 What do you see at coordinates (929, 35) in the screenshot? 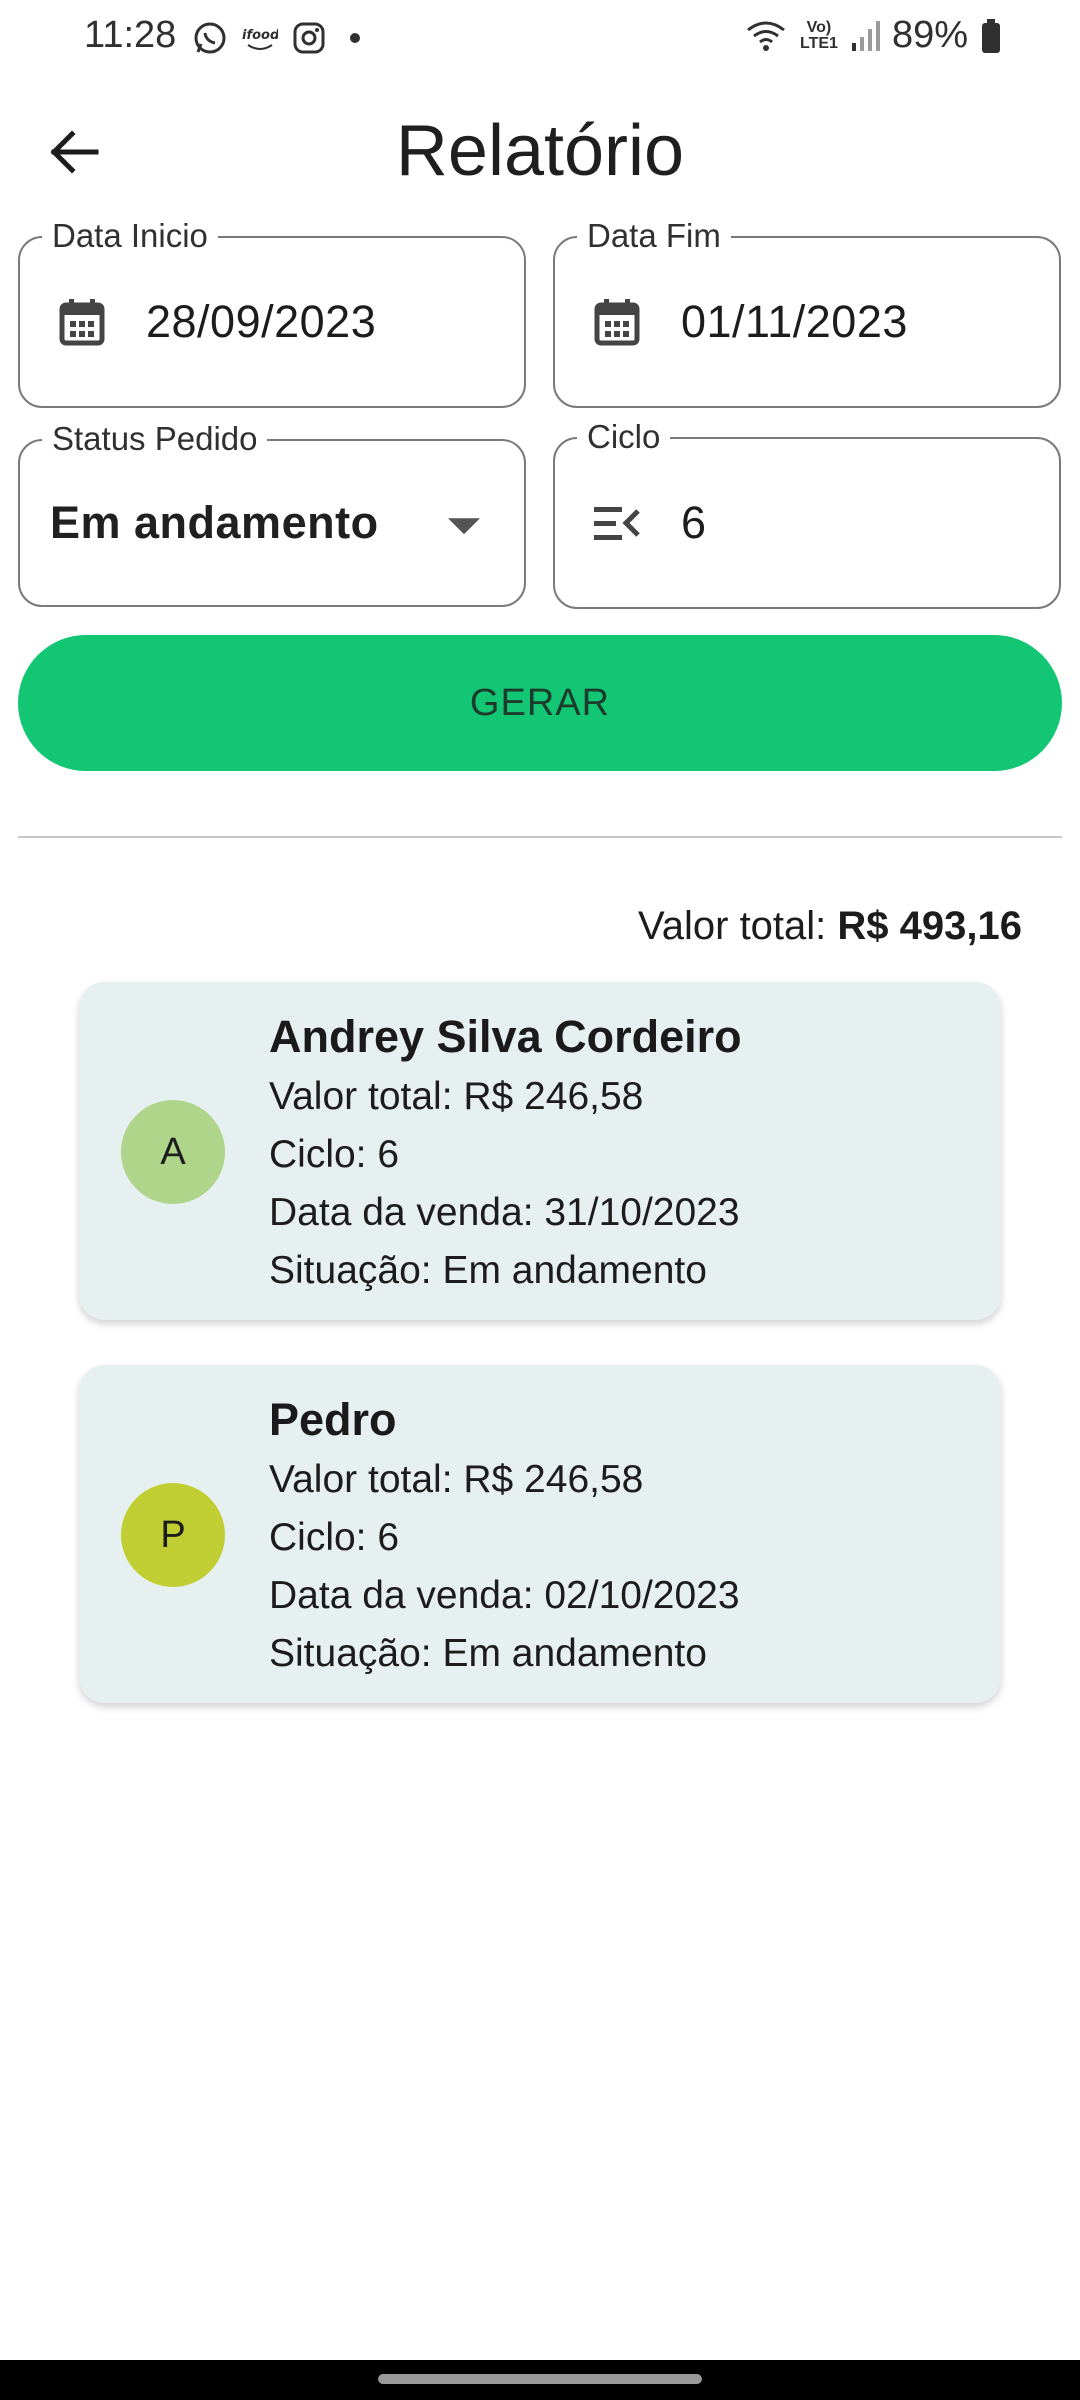
I see `battery-percent: 89%` at bounding box center [929, 35].